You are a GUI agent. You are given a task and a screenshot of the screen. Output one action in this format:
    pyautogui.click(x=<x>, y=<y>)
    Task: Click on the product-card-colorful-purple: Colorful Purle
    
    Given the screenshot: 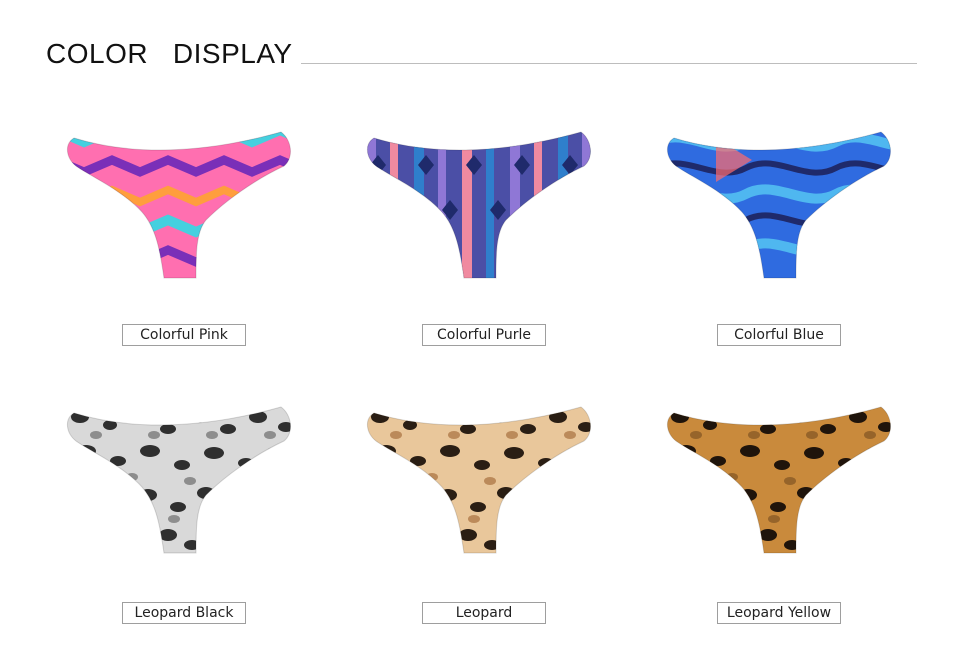 What is the action you would take?
    pyautogui.click(x=486, y=250)
    